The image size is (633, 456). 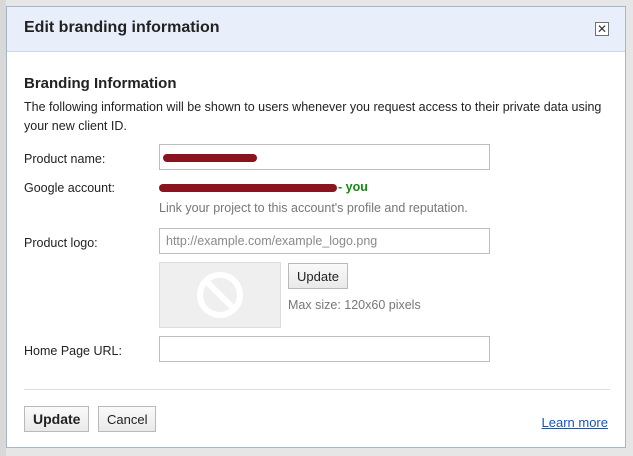 I want to click on product-name-label: Product name:, so click(x=65, y=159).